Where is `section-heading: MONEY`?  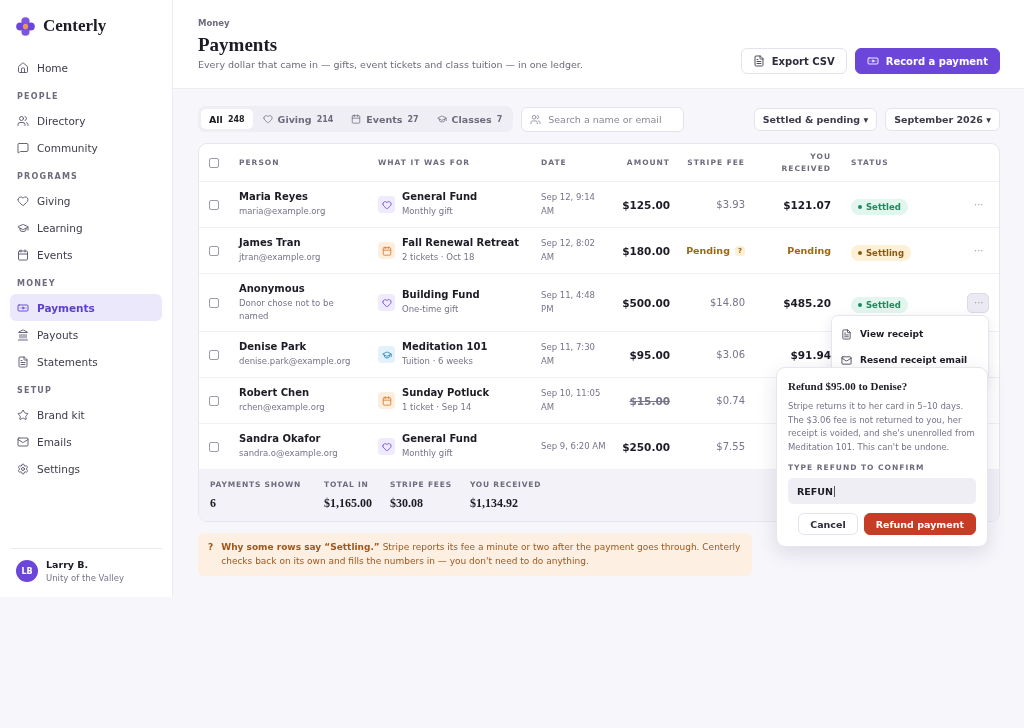
section-heading: MONEY is located at coordinates (36, 284).